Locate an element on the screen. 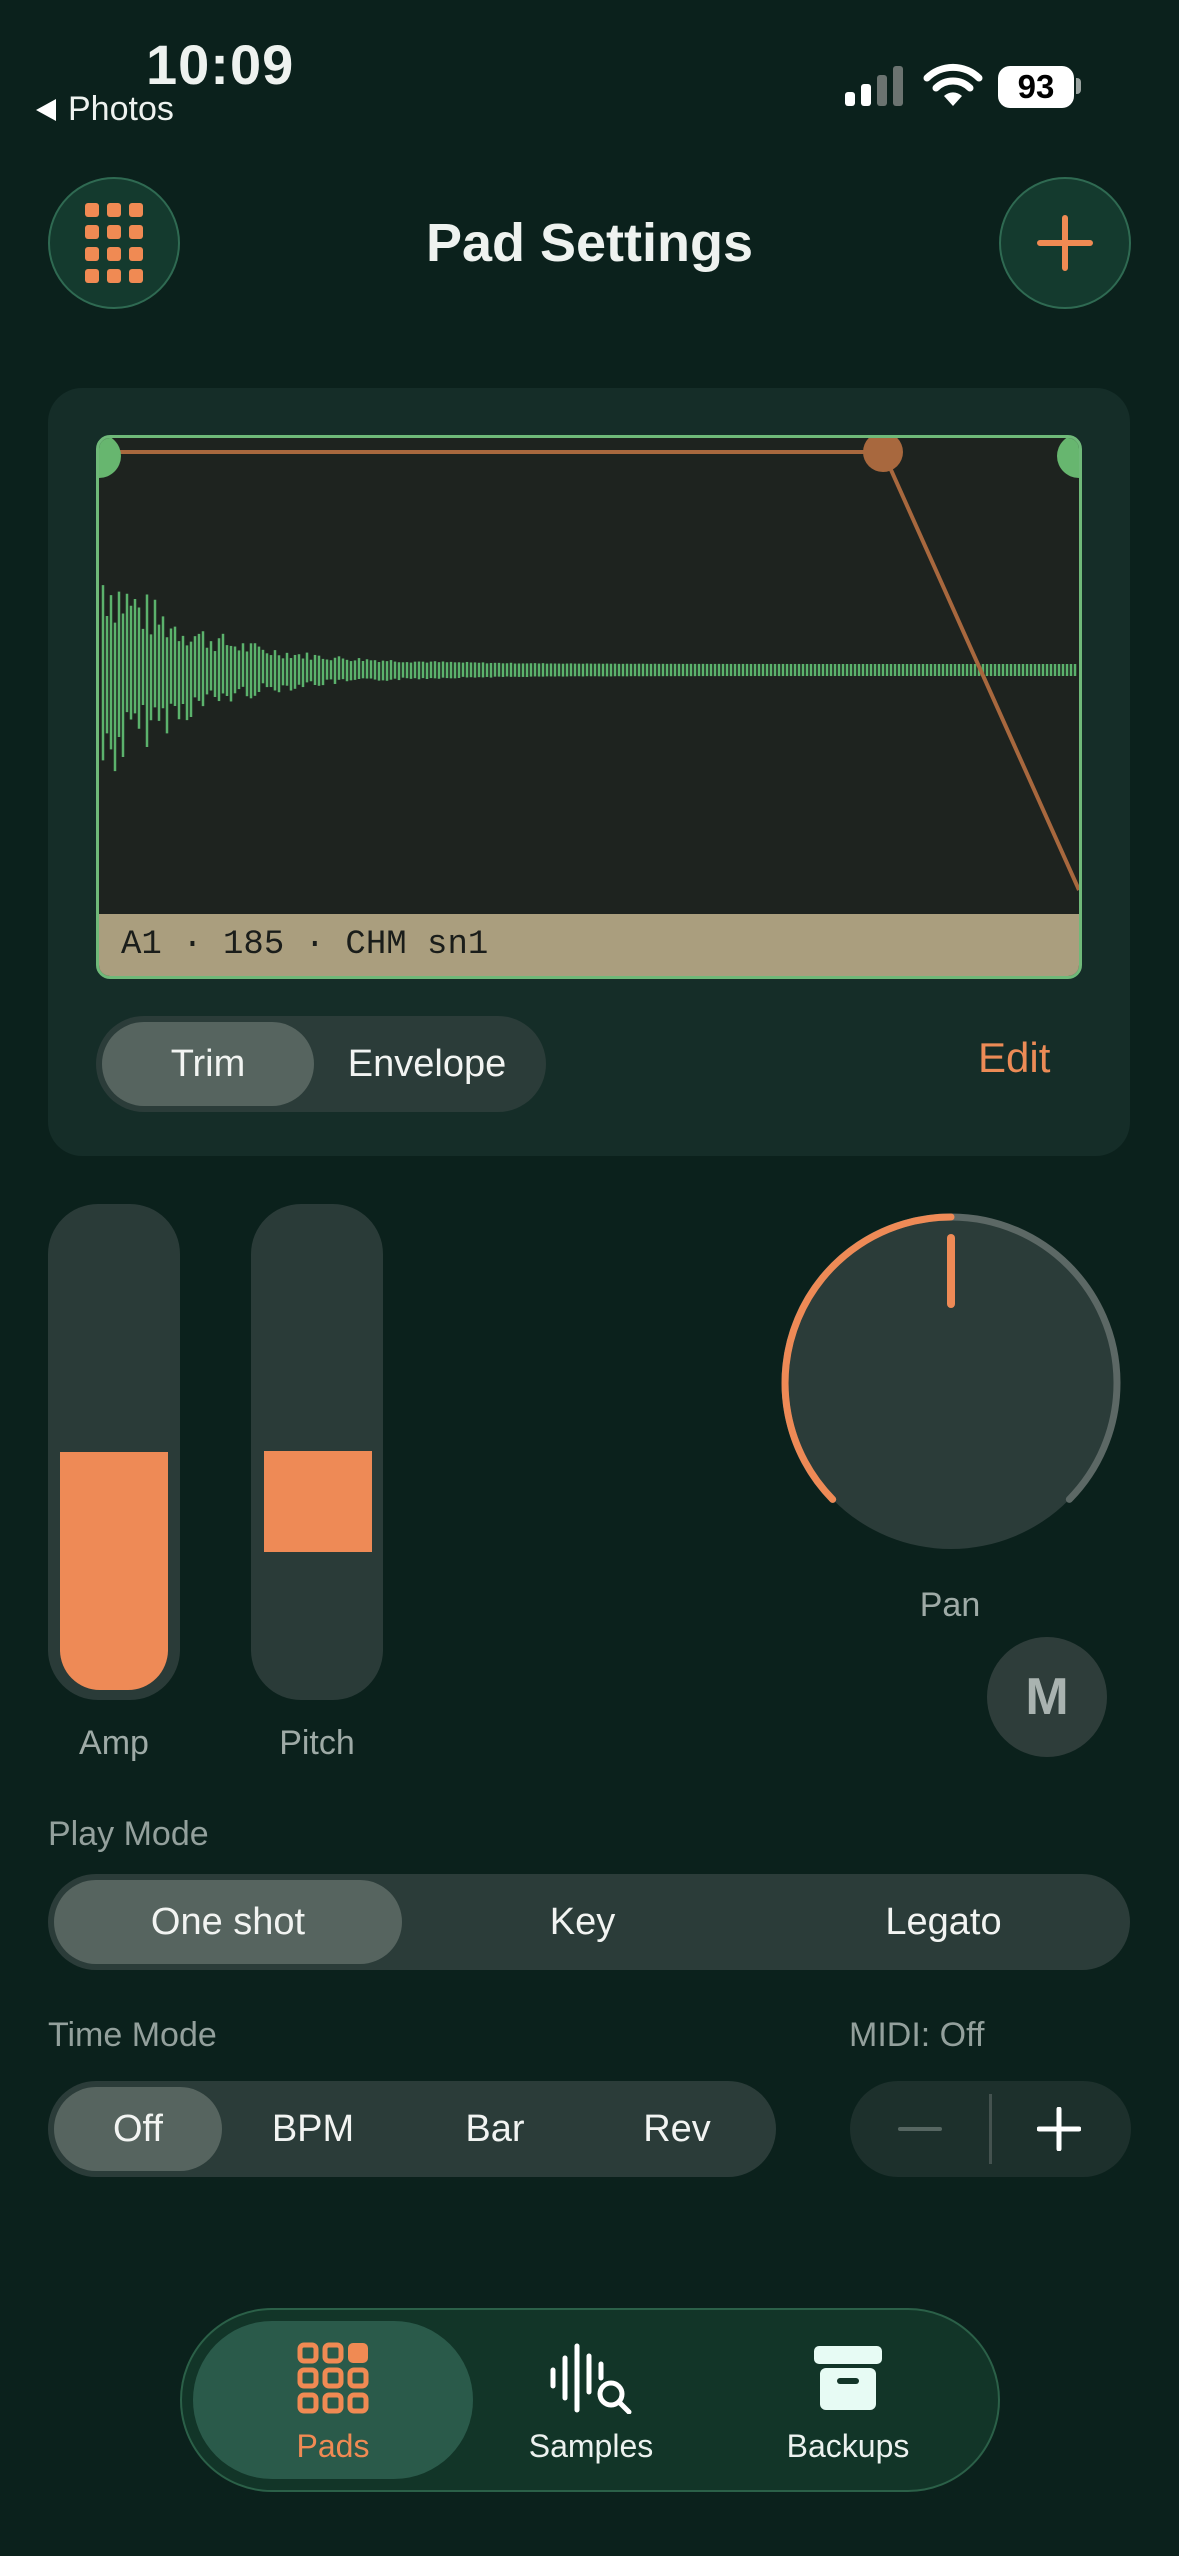  time-mode-bar: Bar is located at coordinates (495, 2129).